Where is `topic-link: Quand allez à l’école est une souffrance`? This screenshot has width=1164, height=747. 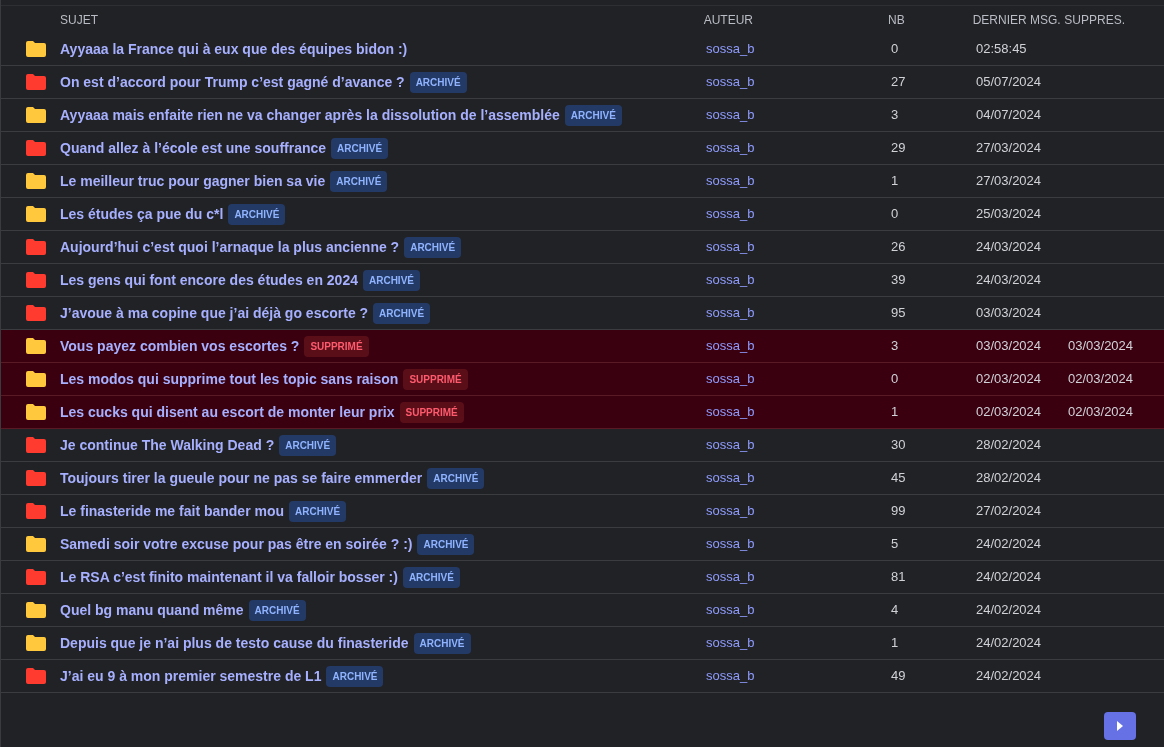 topic-link: Quand allez à l’école est une souffrance is located at coordinates (193, 148).